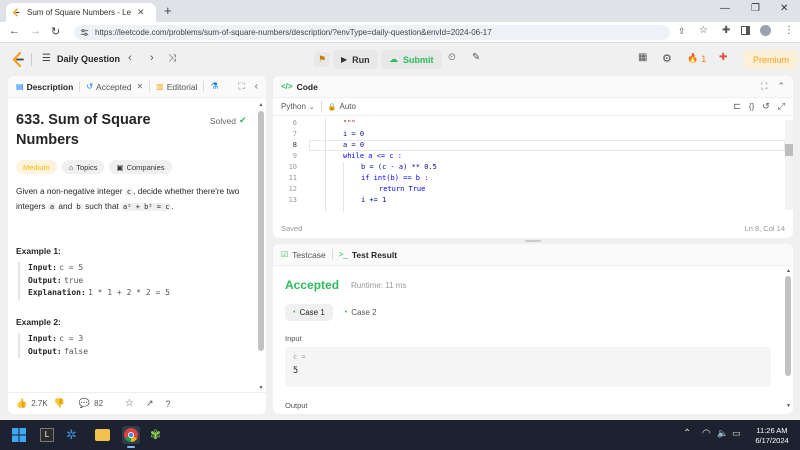  What do you see at coordinates (781, 86) in the screenshot?
I see `collapse-panel-icon: ⌃` at bounding box center [781, 86].